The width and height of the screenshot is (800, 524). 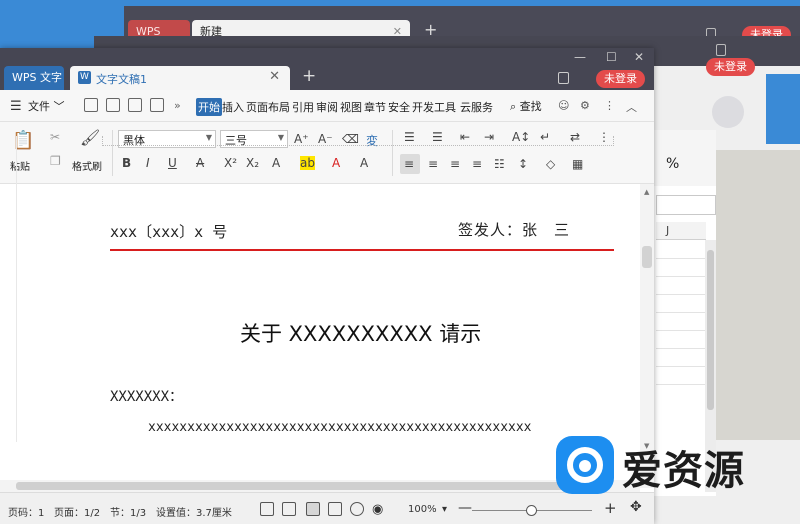 I want to click on file-menu: 文件 ﹀, so click(x=46, y=106).